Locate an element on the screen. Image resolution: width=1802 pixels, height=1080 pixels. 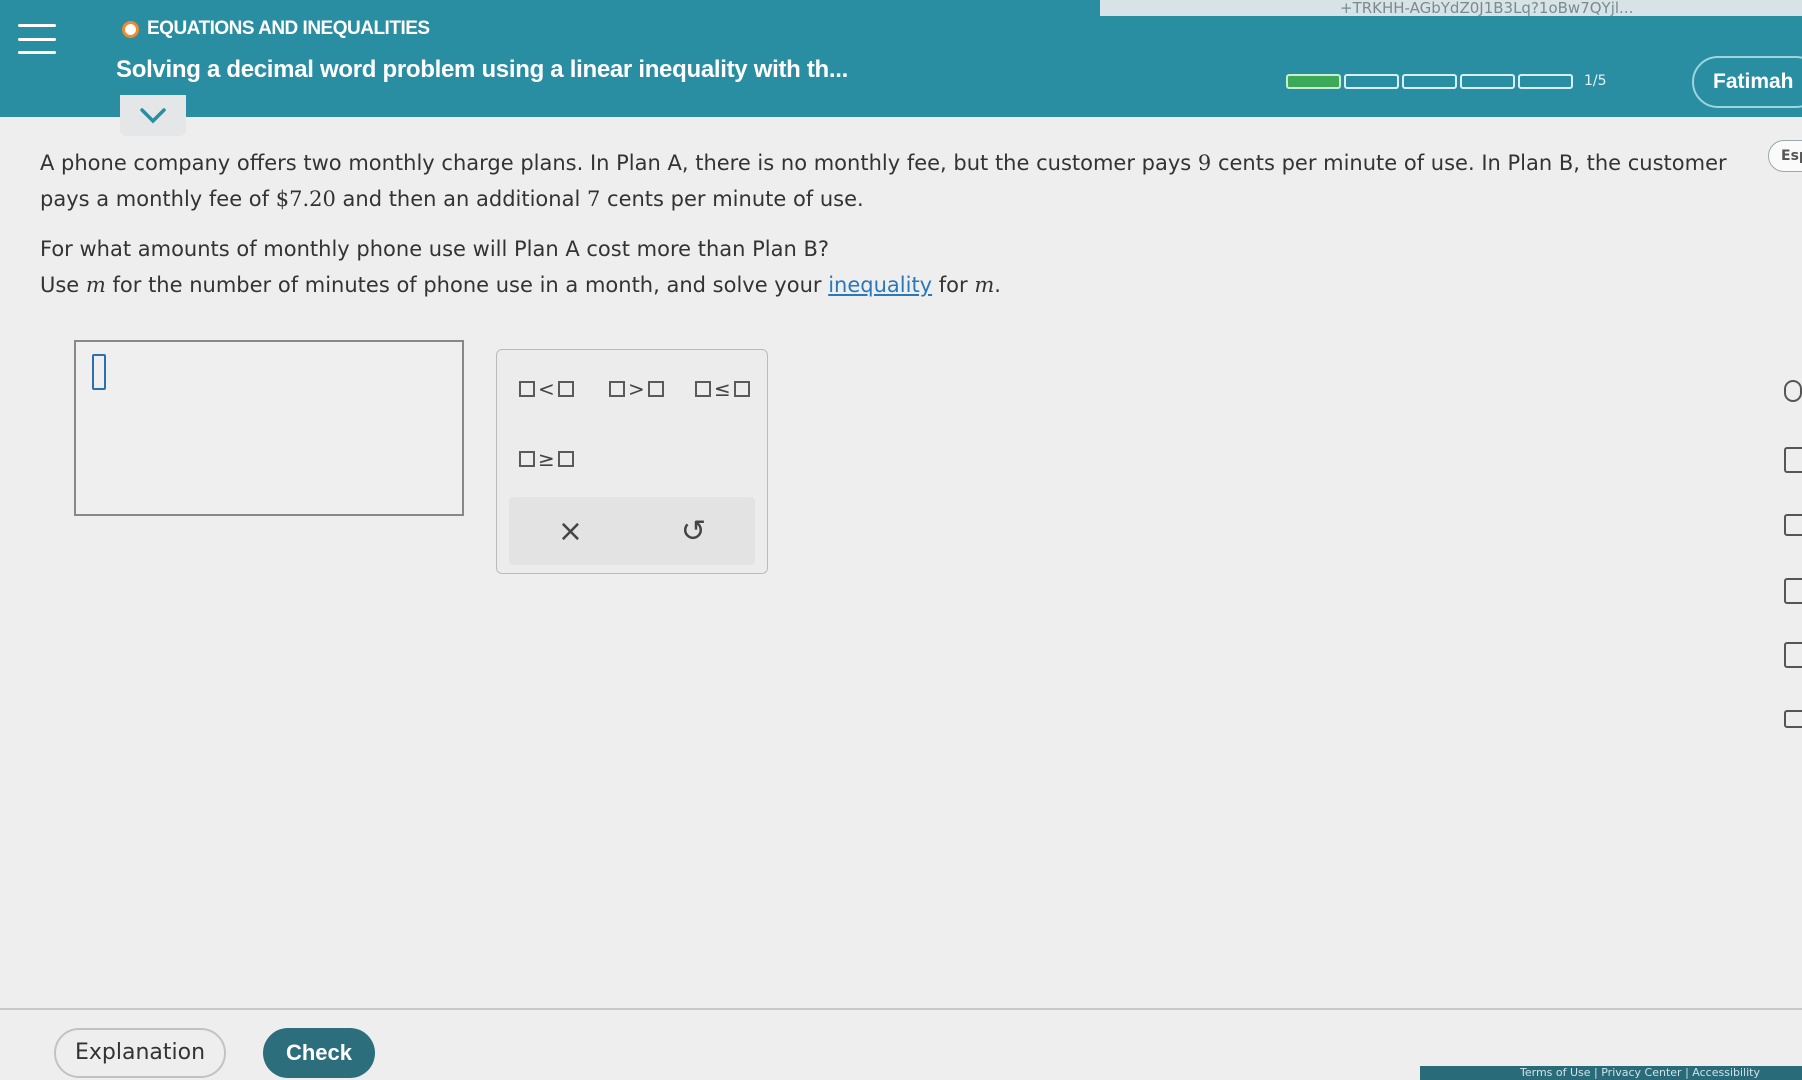
progress-count: 1/5 is located at coordinates (1595, 81).